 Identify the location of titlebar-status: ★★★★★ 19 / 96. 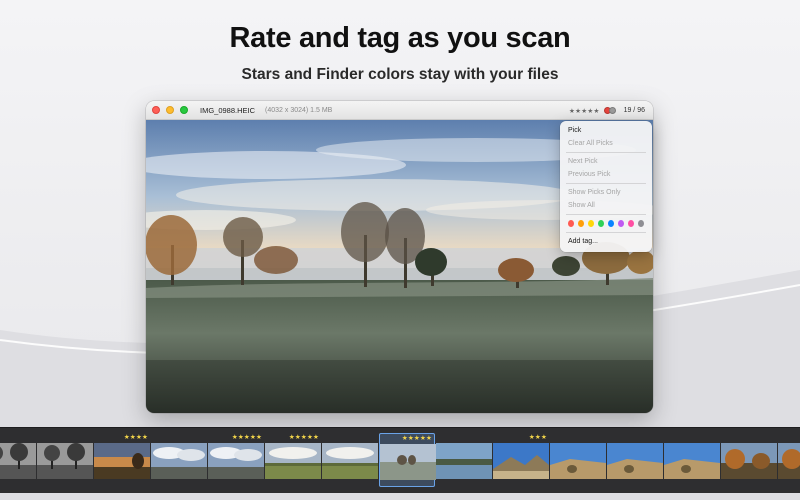
(607, 110).